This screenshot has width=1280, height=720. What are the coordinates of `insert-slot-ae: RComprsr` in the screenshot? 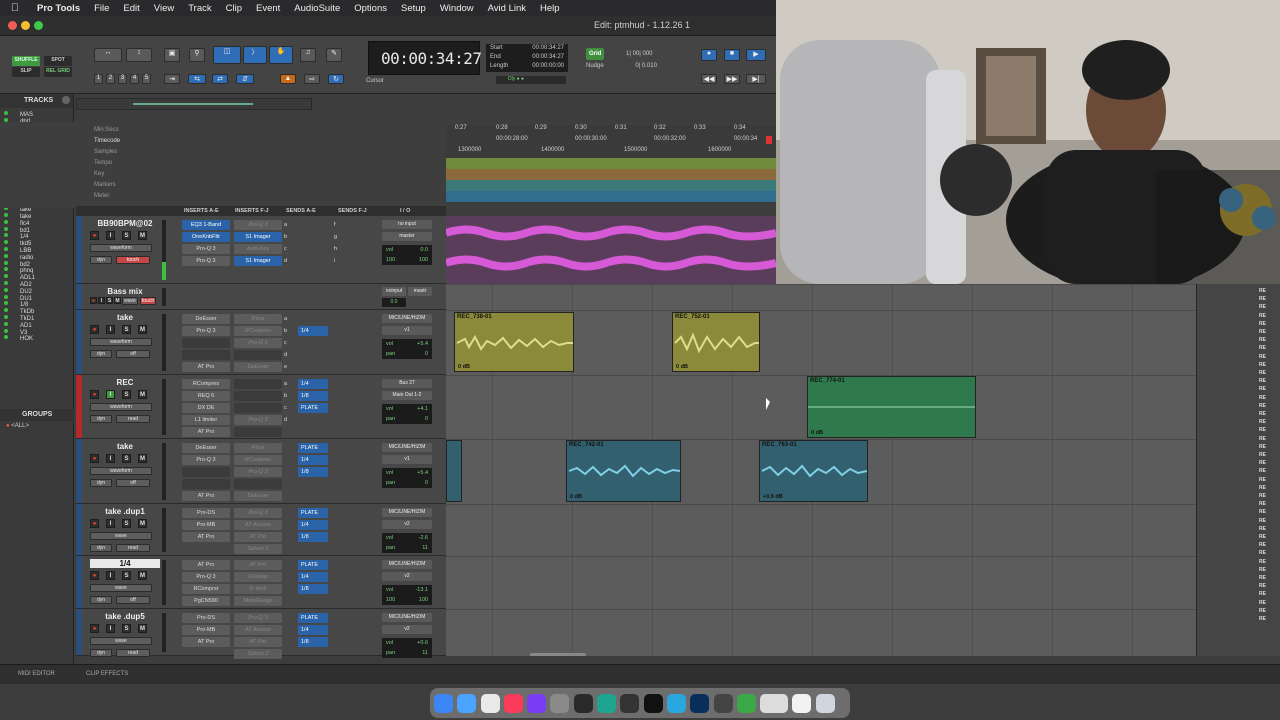 It's located at (206, 589).